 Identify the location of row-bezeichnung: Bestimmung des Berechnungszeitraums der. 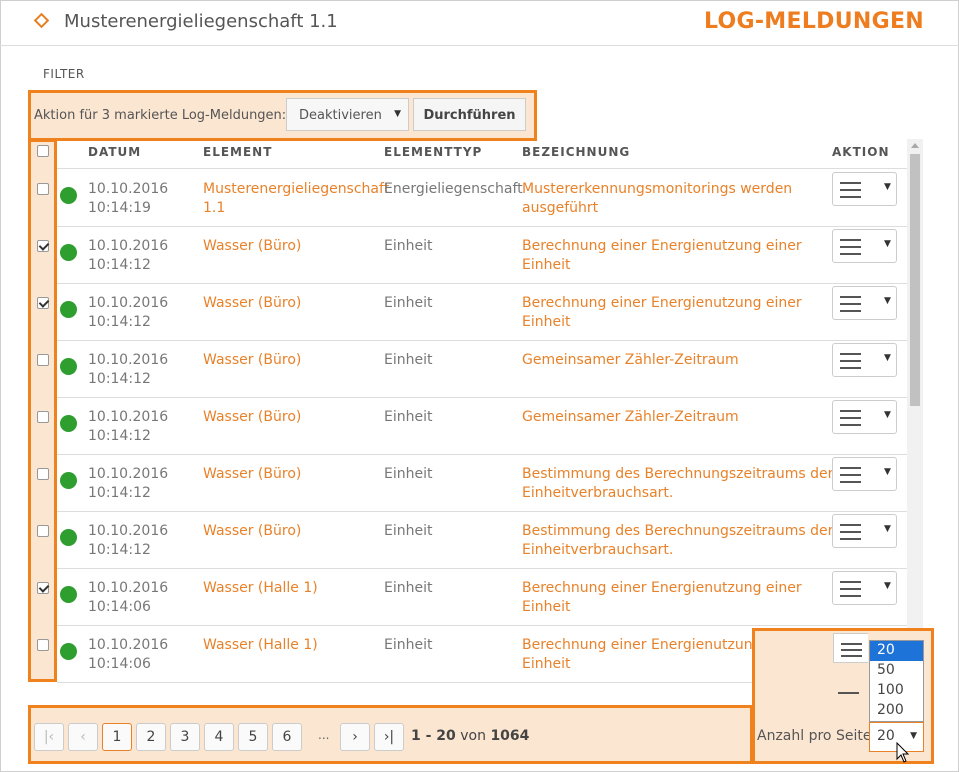
(678, 531).